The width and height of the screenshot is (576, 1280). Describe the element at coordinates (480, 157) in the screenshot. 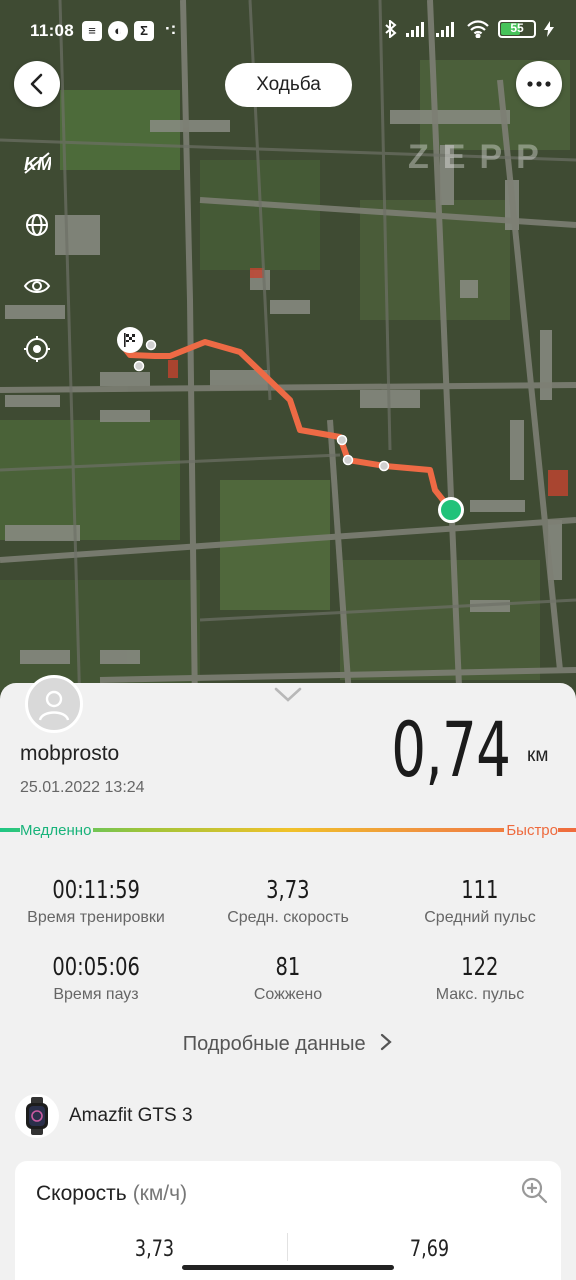

I see `zepp-watermark: ZEPP` at that location.